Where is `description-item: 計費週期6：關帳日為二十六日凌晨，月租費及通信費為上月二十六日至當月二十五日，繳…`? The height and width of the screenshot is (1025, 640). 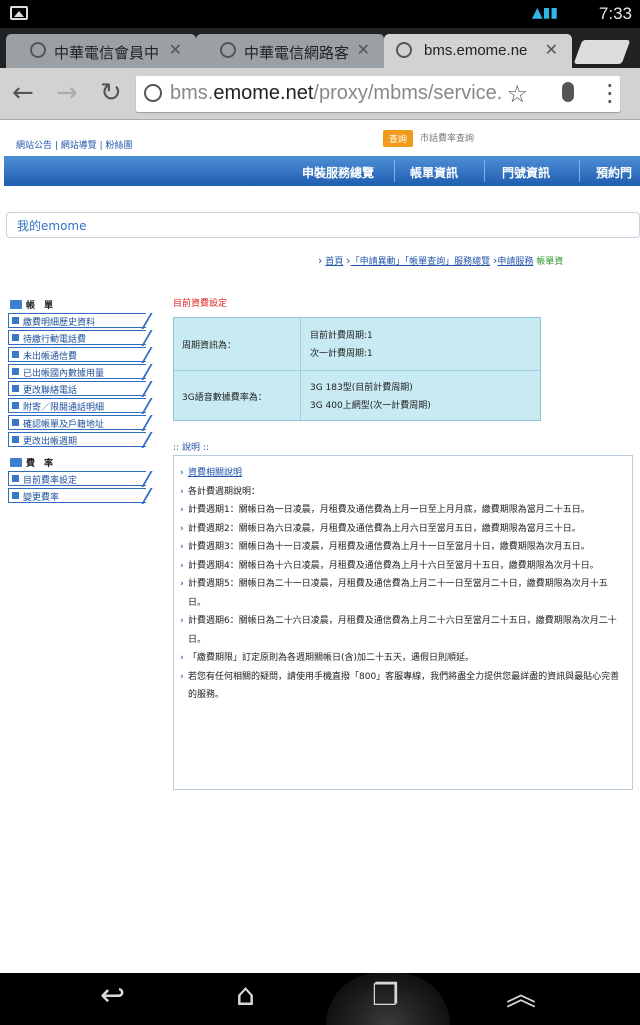
description-item: 計費週期6：關帳日為二十六日凌晨，月租費及通信費為上月二十六日至當月二十五日，繳… is located at coordinates (402, 630).